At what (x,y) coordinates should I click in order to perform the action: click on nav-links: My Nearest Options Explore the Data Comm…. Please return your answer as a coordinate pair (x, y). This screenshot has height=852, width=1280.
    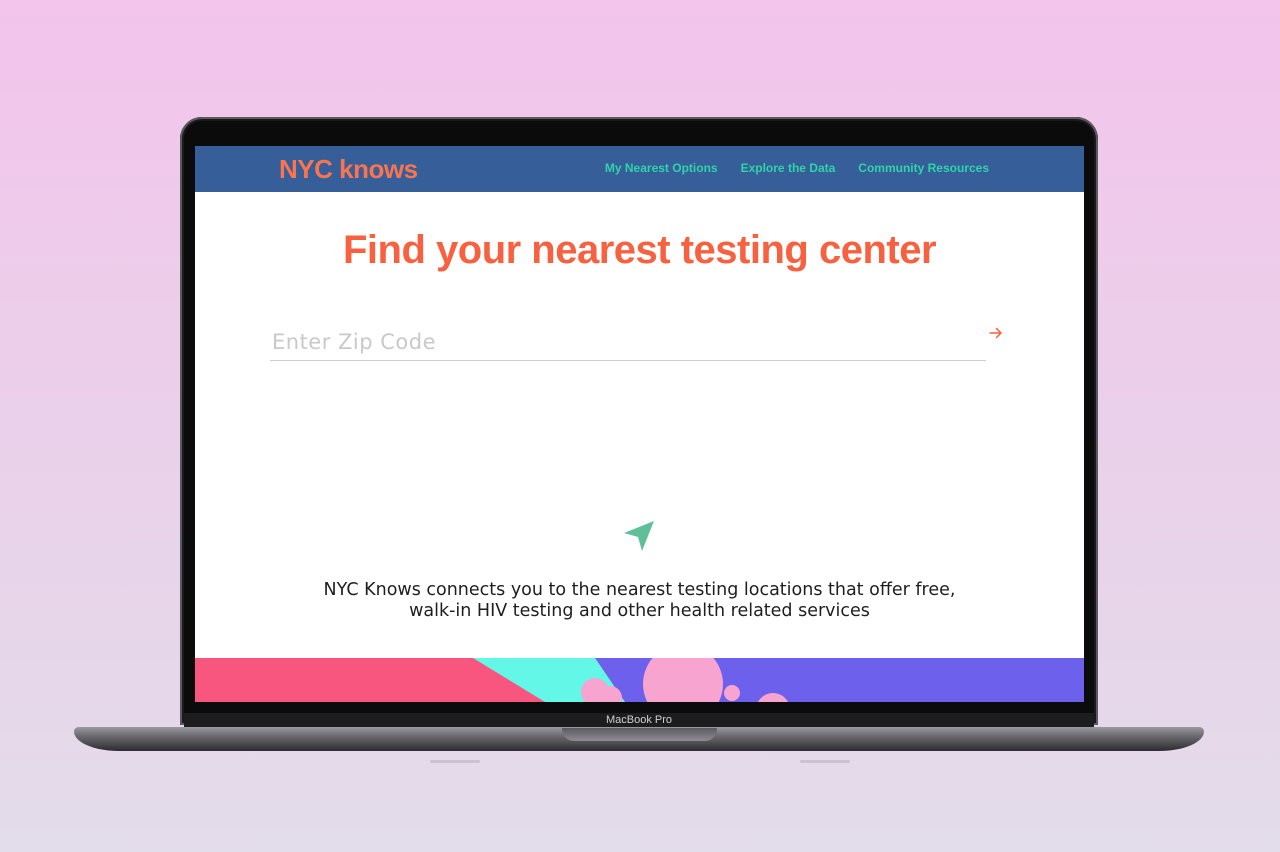
    Looking at the image, I should click on (797, 168).